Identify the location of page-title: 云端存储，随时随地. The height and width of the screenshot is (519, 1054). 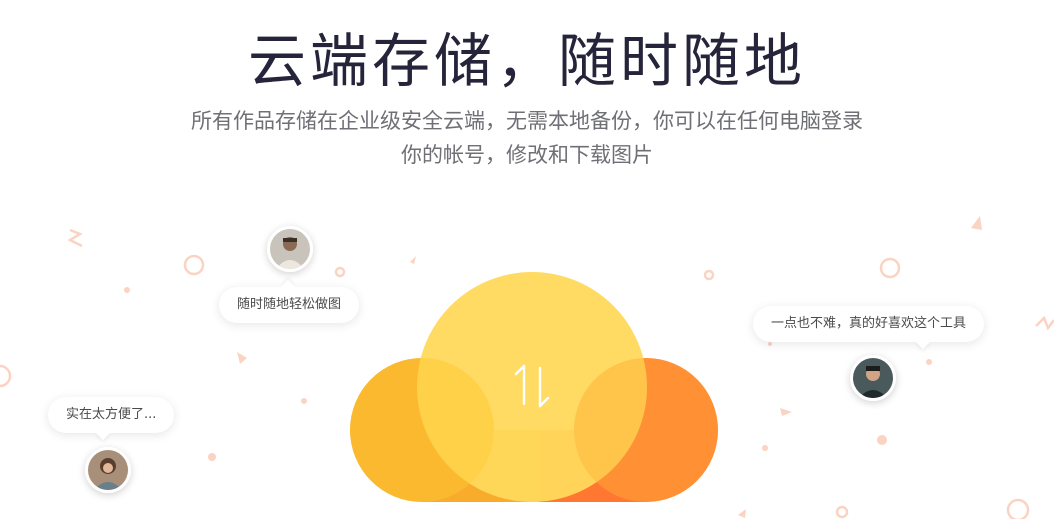
(526, 61).